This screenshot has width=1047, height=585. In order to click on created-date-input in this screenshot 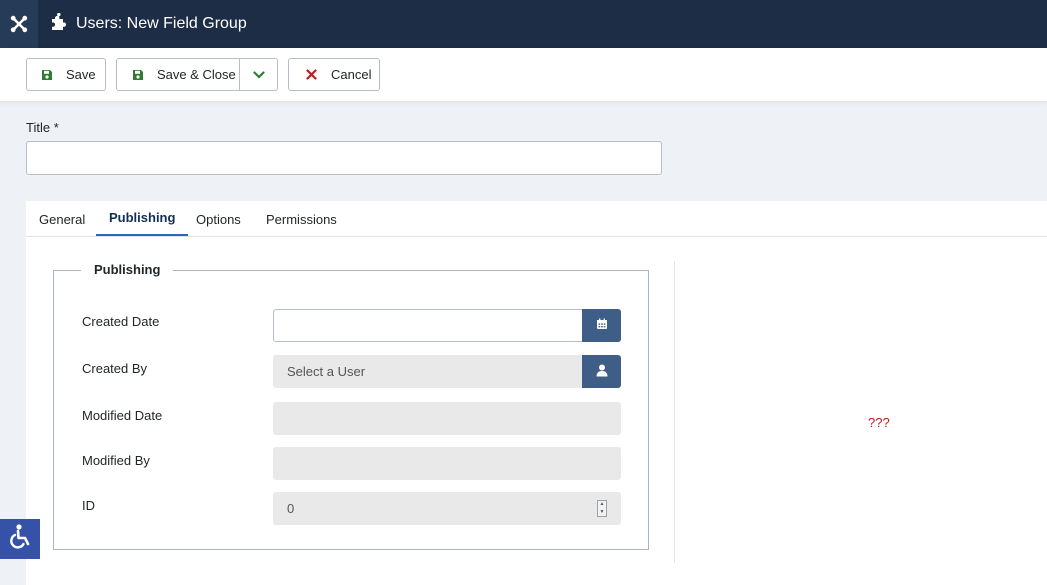, I will do `click(447, 325)`.